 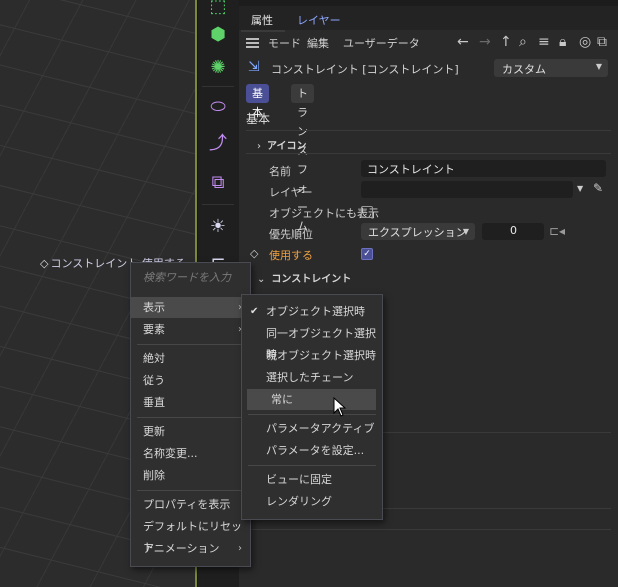 What do you see at coordinates (218, 182) in the screenshot?
I see `bend-deformer-icon: ⧉` at bounding box center [218, 182].